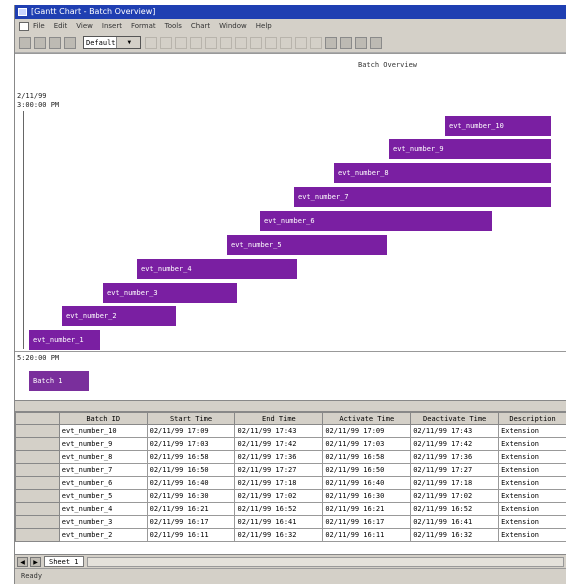 Image resolution: width=566 pixels, height=584 pixels. What do you see at coordinates (264, 26) in the screenshot?
I see `menu-help: Help` at bounding box center [264, 26].